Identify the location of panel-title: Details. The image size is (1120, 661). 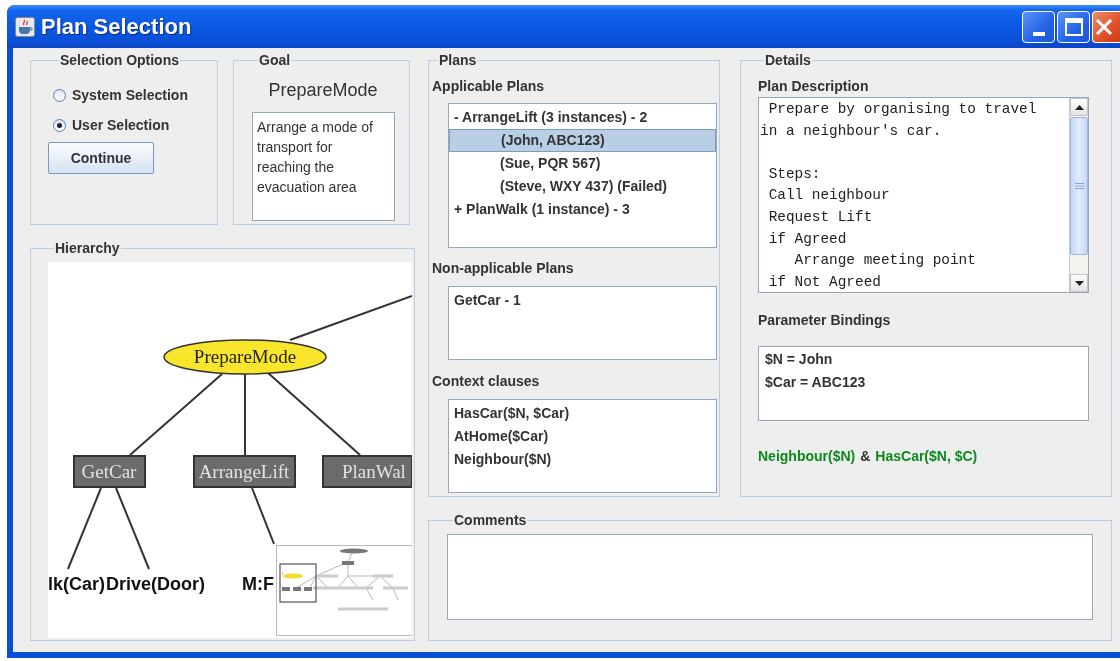
(788, 60).